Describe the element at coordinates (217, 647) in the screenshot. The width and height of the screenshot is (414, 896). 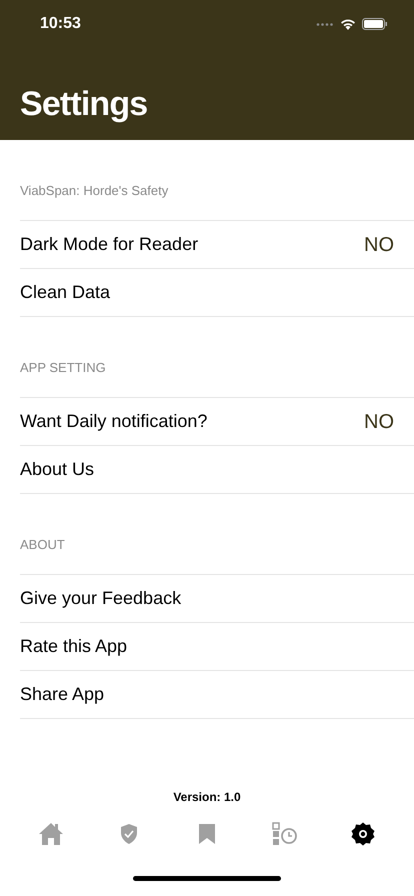
I see `settings-row: Rate this App` at that location.